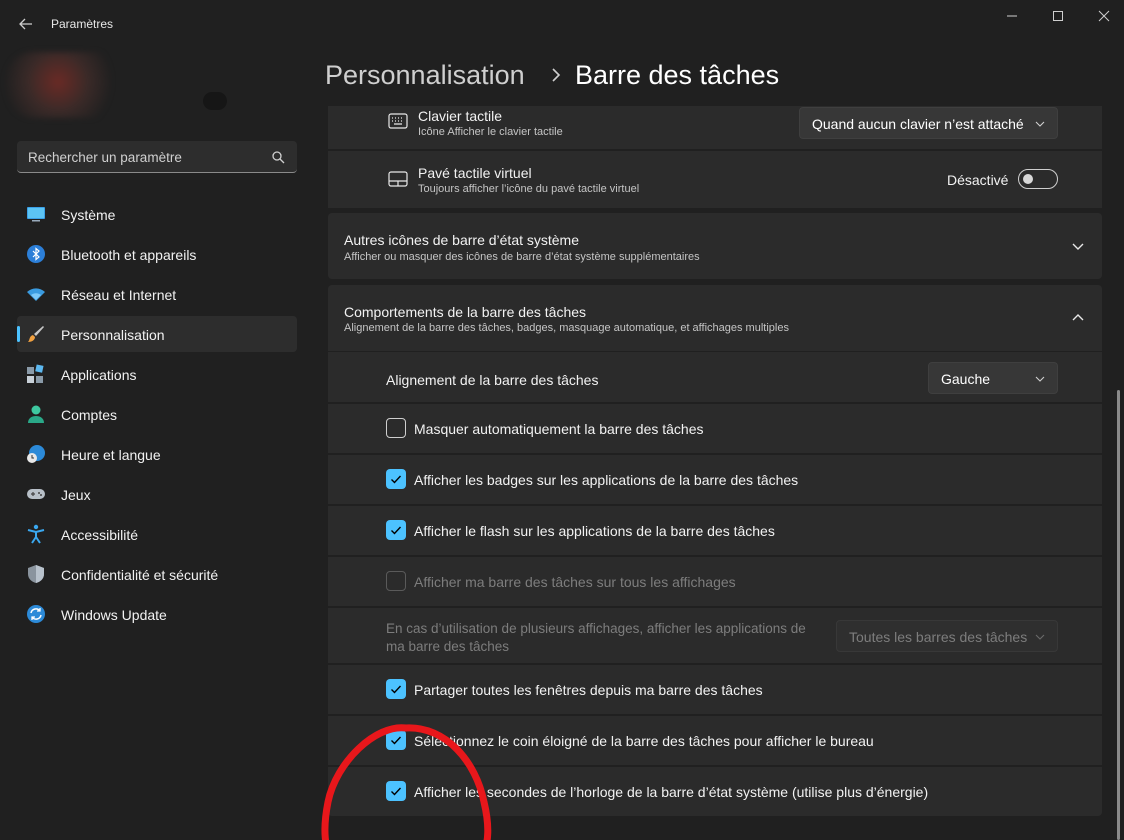 This screenshot has width=1124, height=840. I want to click on accessibility-icon, so click(36, 534).